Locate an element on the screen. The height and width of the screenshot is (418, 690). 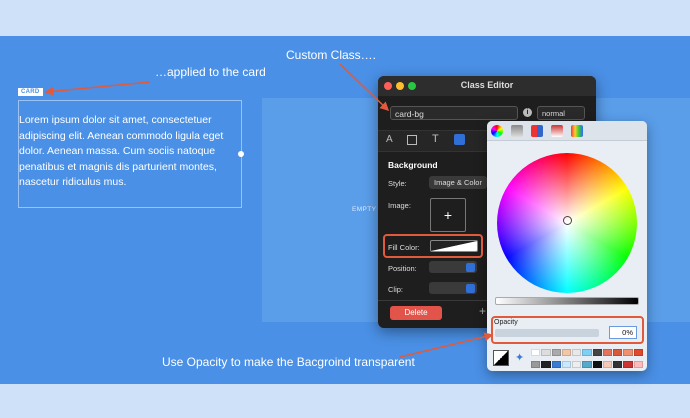
arrow-to-opacity is located at coordinates (446, 345).